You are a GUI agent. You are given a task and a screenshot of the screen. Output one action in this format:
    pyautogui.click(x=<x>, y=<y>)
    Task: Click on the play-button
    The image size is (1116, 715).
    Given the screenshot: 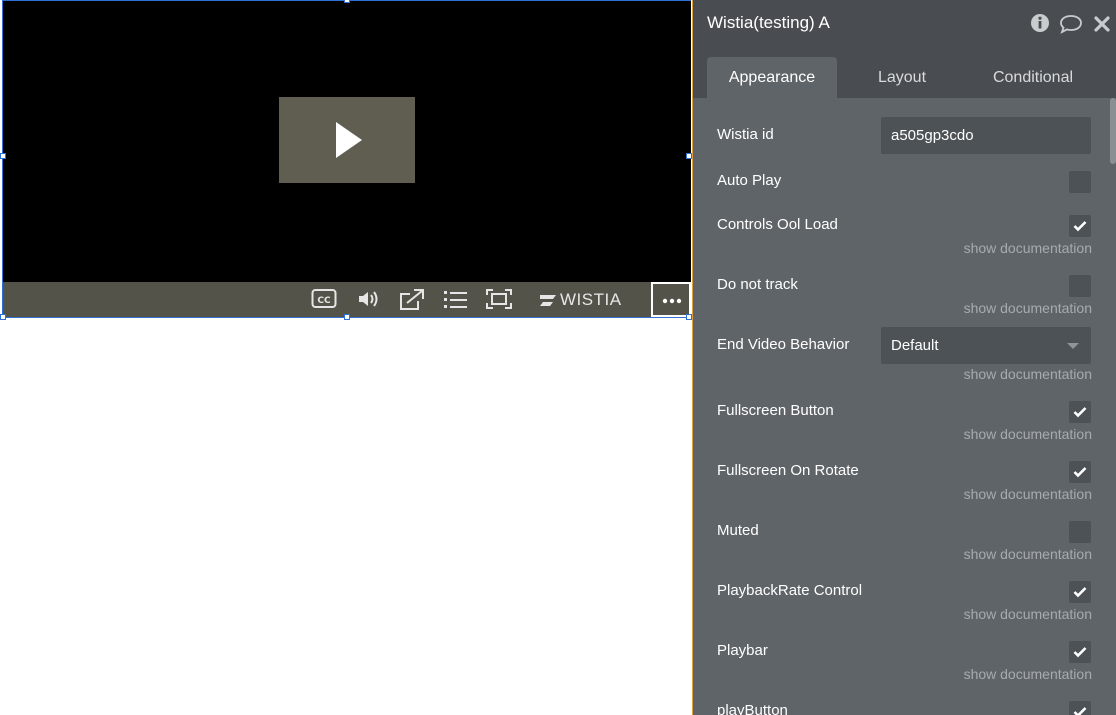 What is the action you would take?
    pyautogui.click(x=347, y=140)
    